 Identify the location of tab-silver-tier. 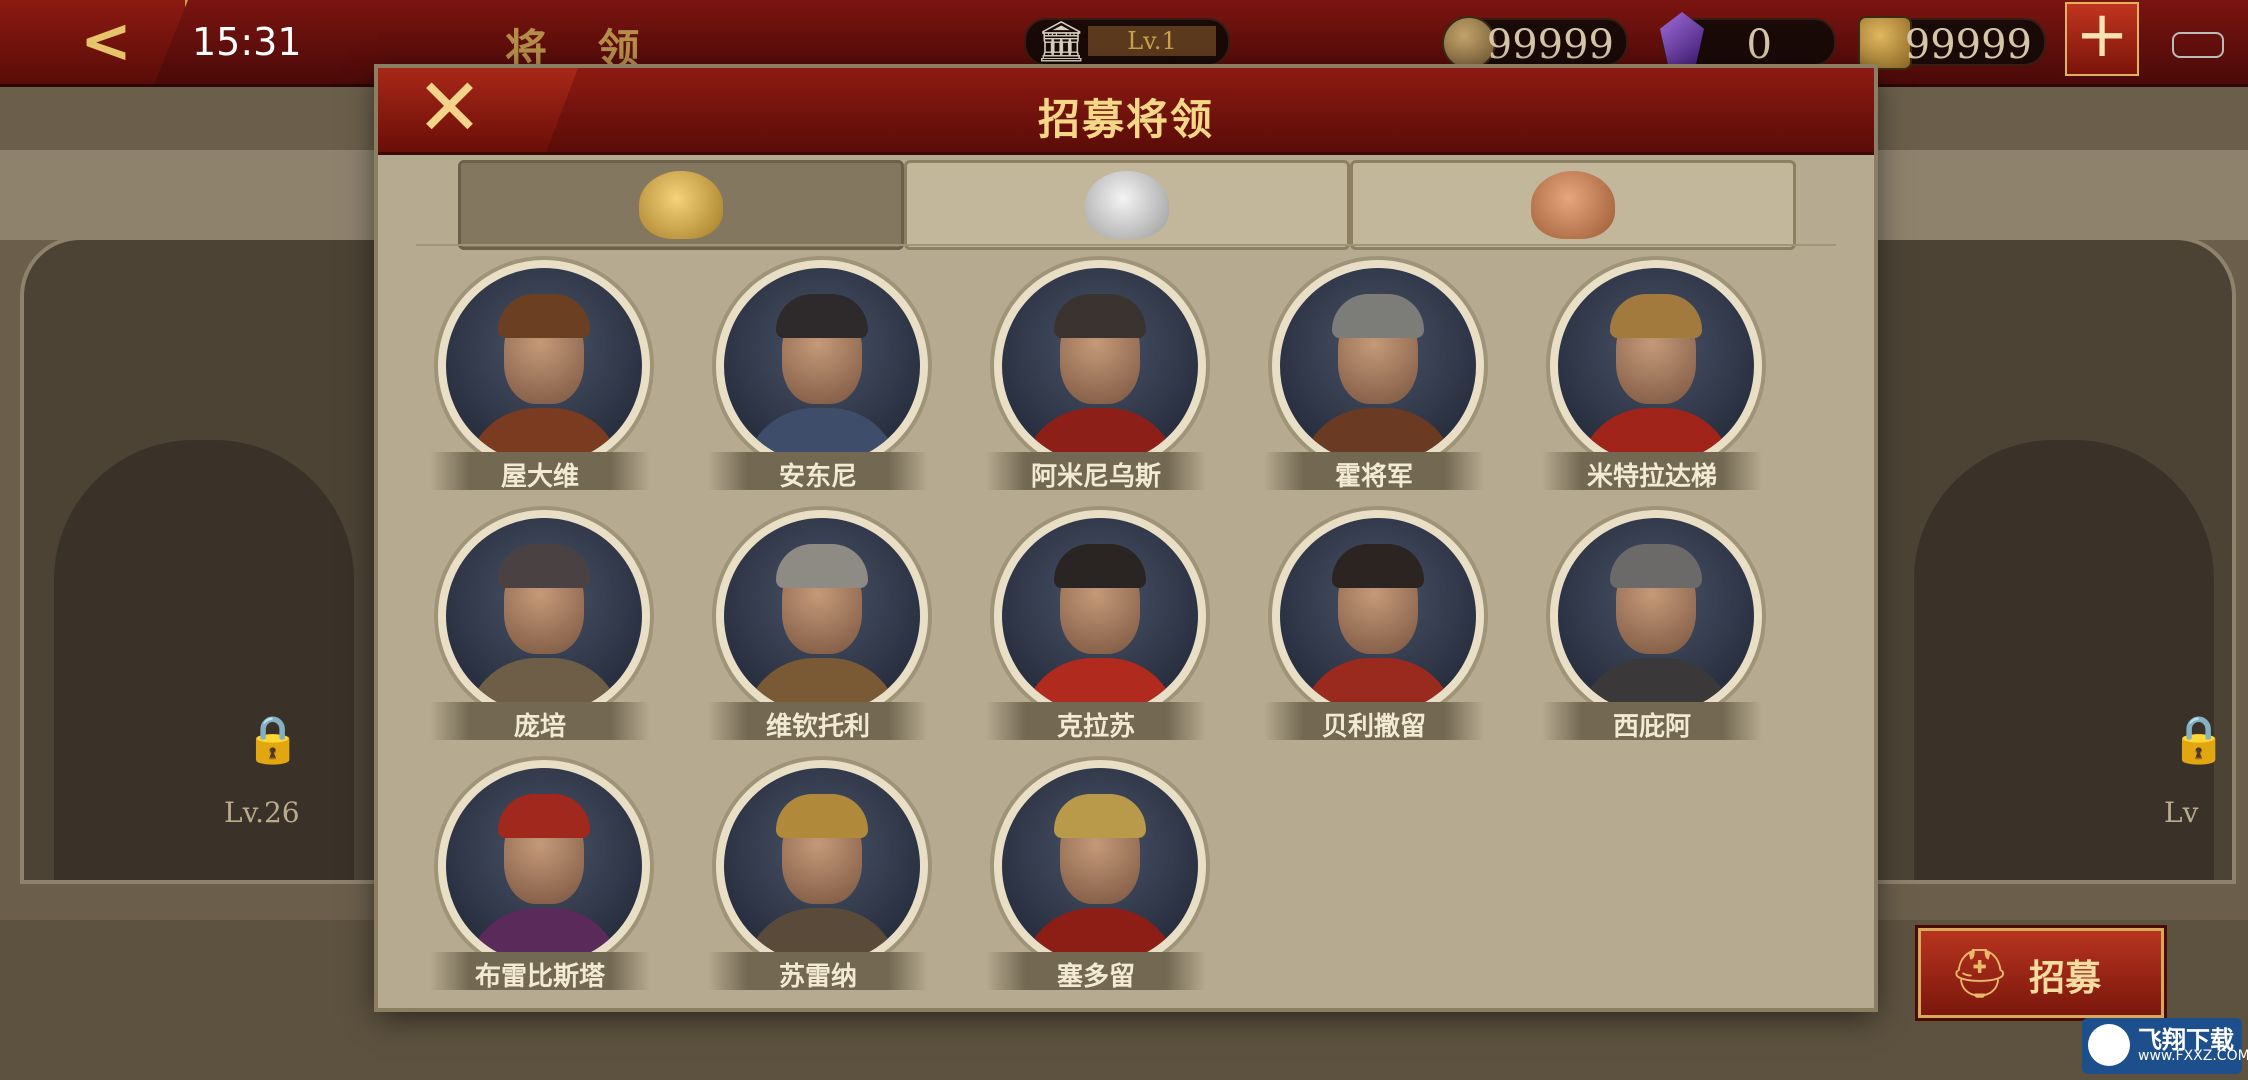
(1127, 205).